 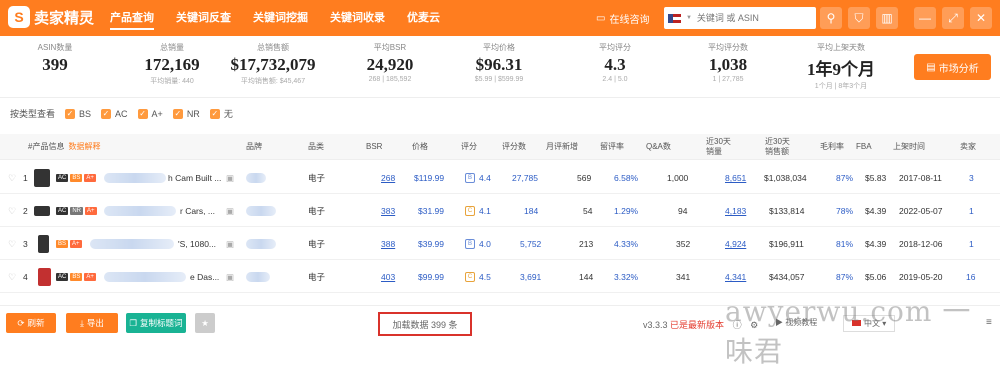 What do you see at coordinates (423, 18) in the screenshot?
I see `nav-youmaiyun: 优麦云` at bounding box center [423, 18].